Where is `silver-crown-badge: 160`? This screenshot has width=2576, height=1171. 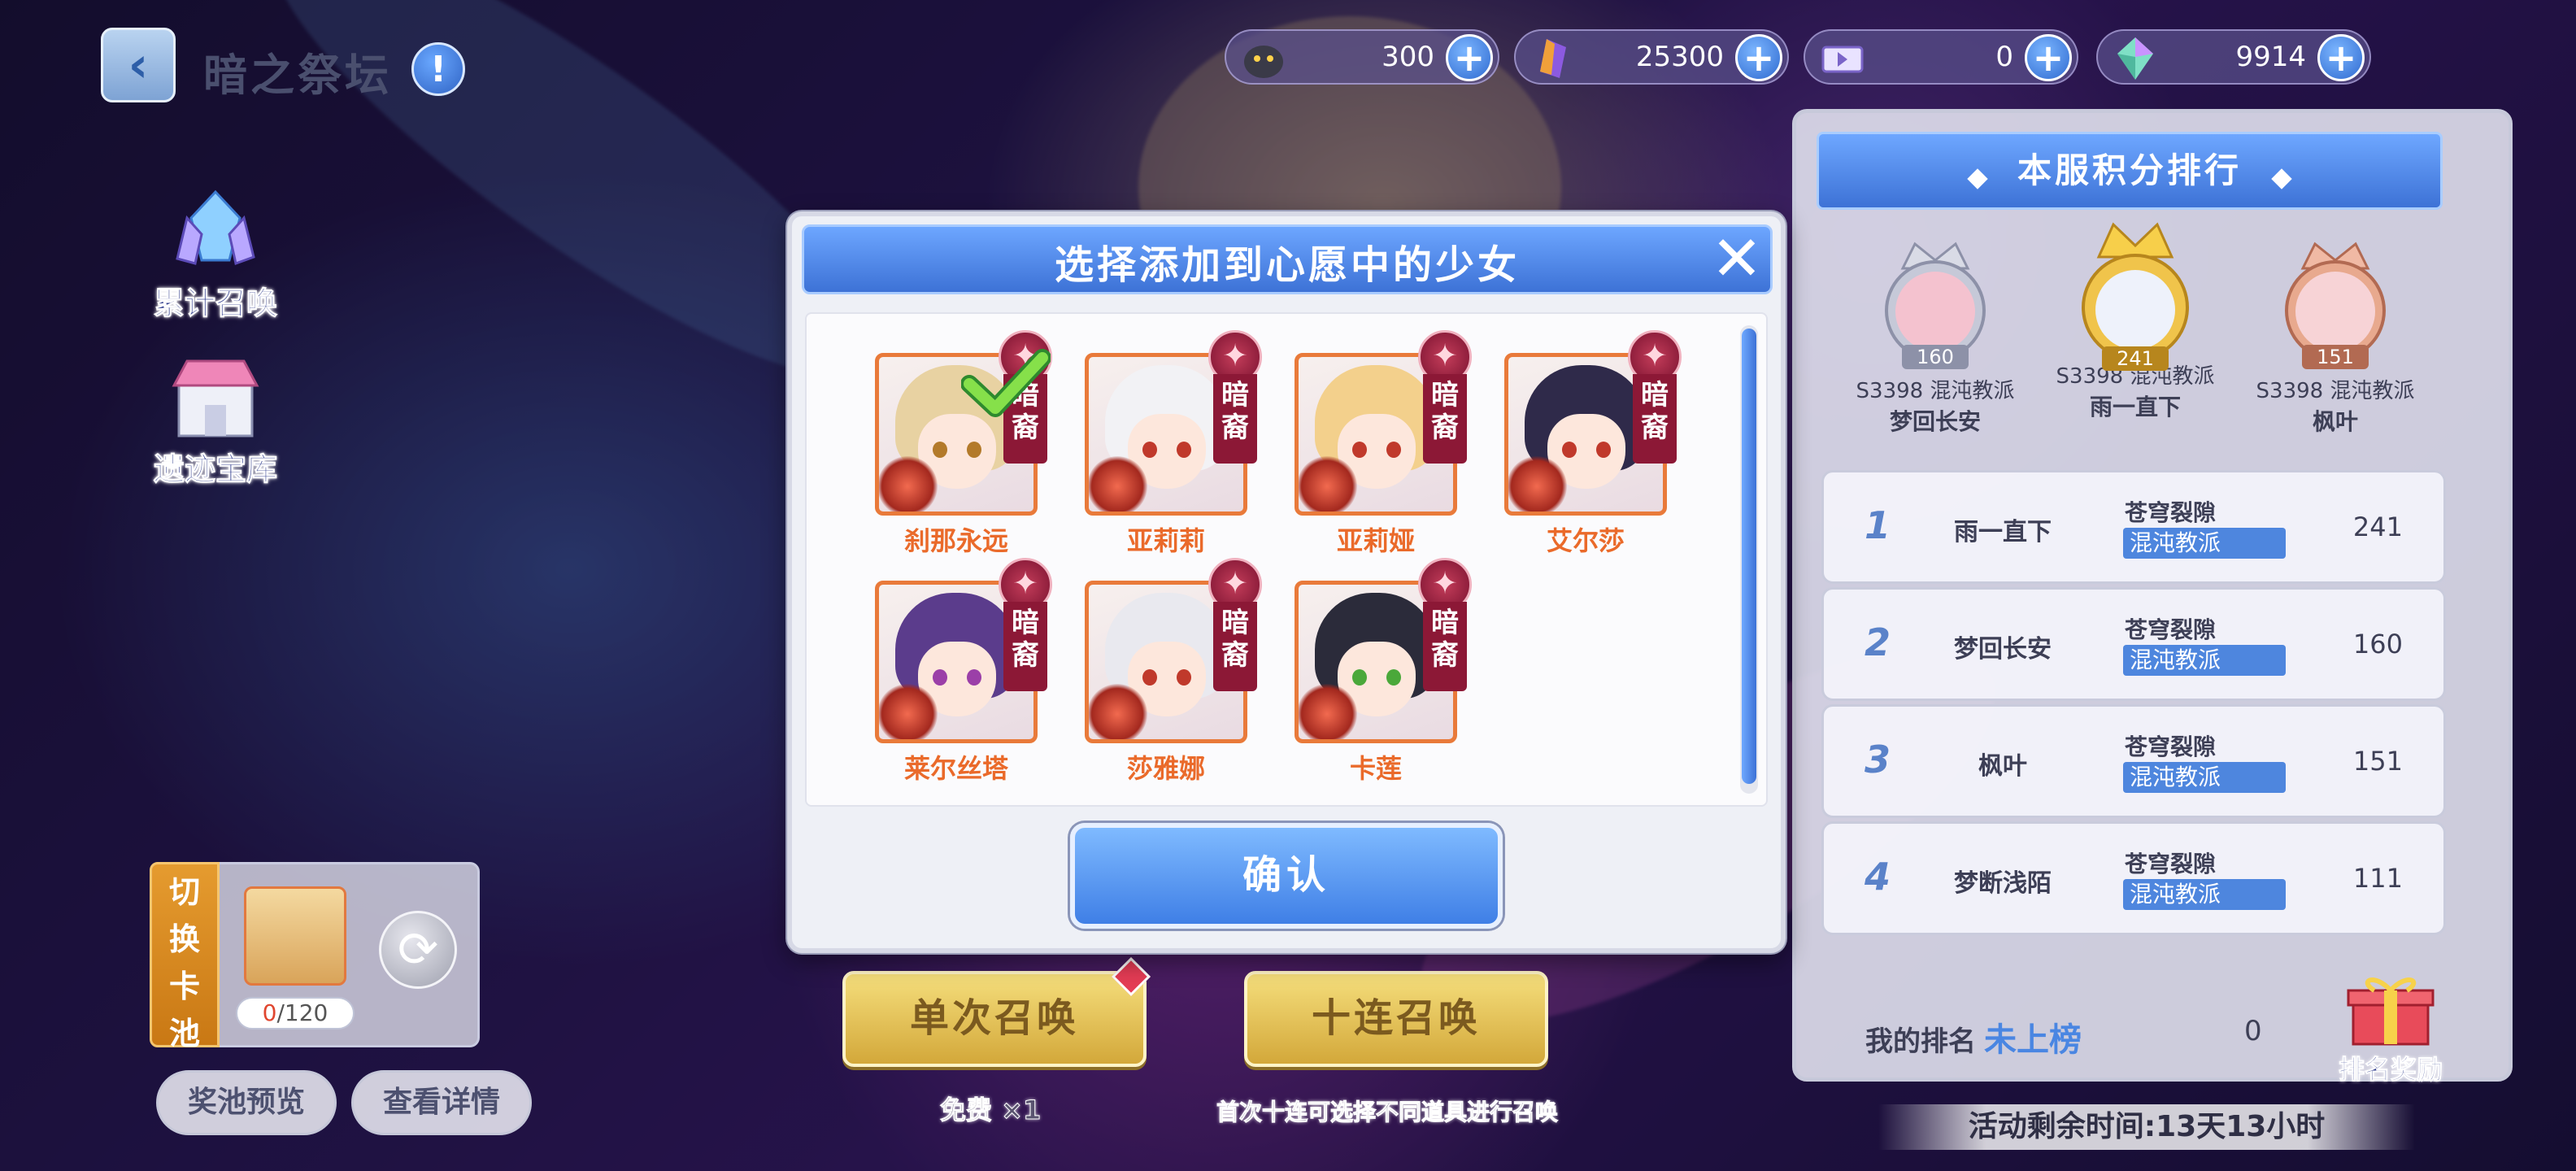 silver-crown-badge: 160 is located at coordinates (1935, 305).